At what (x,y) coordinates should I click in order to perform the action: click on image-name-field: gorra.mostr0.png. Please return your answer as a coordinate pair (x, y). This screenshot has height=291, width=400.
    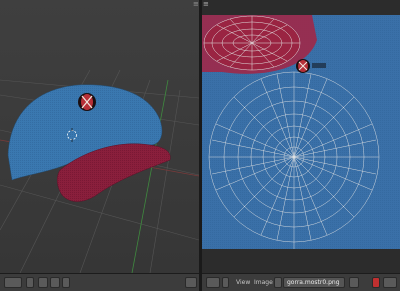
    Looking at the image, I should click on (314, 282).